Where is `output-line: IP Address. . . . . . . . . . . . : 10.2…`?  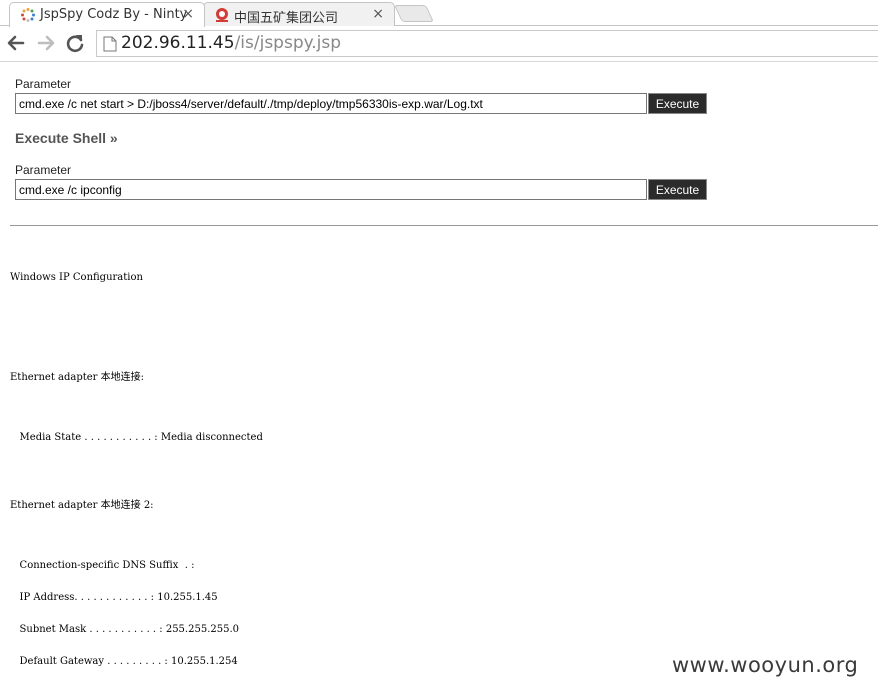
output-line: IP Address. . . . . . . . . . . . : 10.2… is located at coordinates (114, 597).